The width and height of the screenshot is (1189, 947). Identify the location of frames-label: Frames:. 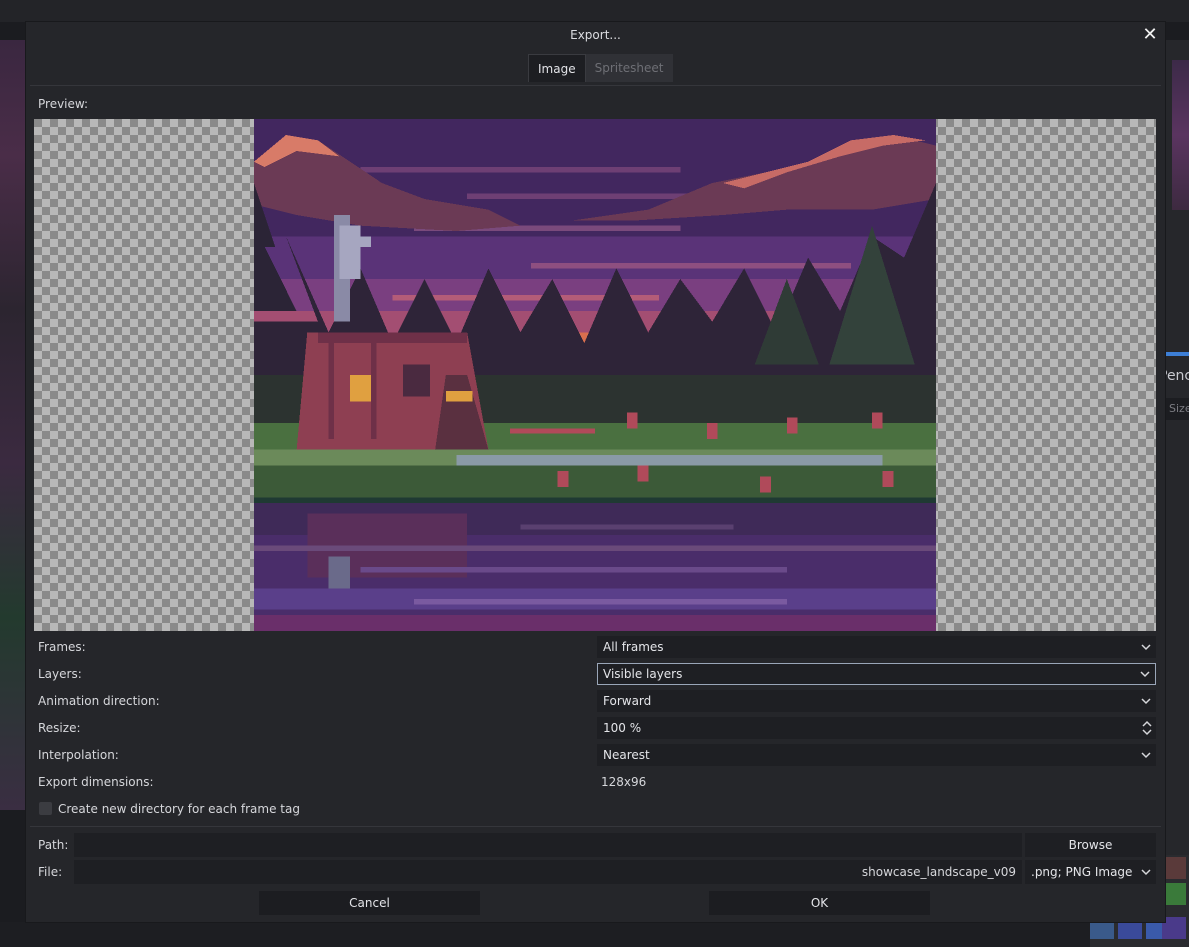
(62, 647).